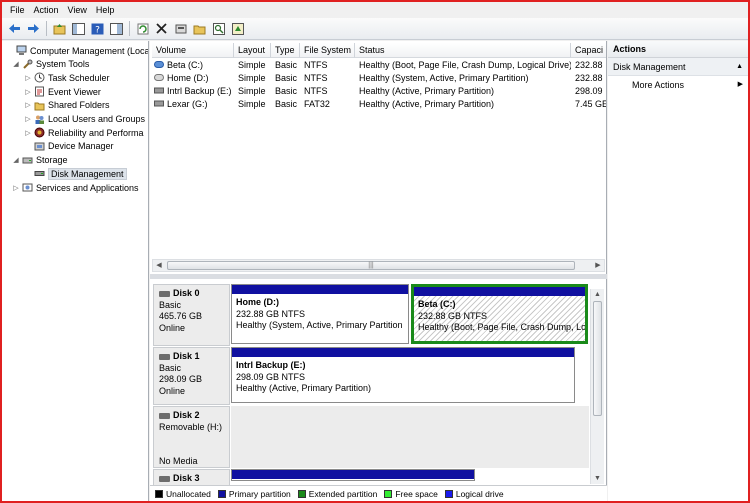 The height and width of the screenshot is (503, 750). What do you see at coordinates (463, 50) in the screenshot?
I see `column-header-status: Status` at bounding box center [463, 50].